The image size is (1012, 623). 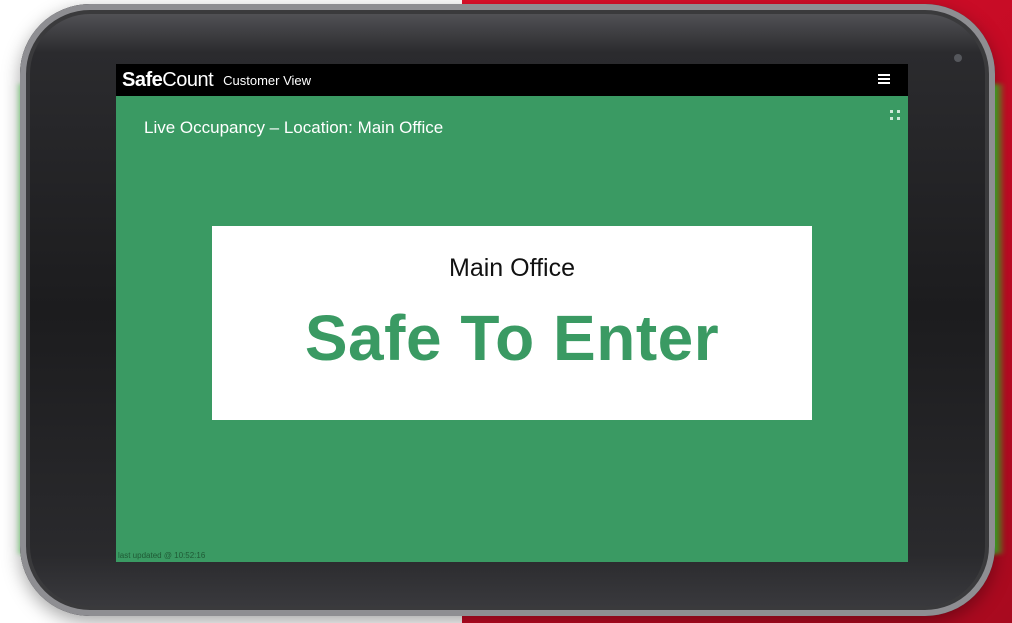 I want to click on brand-logo: SafeCount, so click(x=168, y=79).